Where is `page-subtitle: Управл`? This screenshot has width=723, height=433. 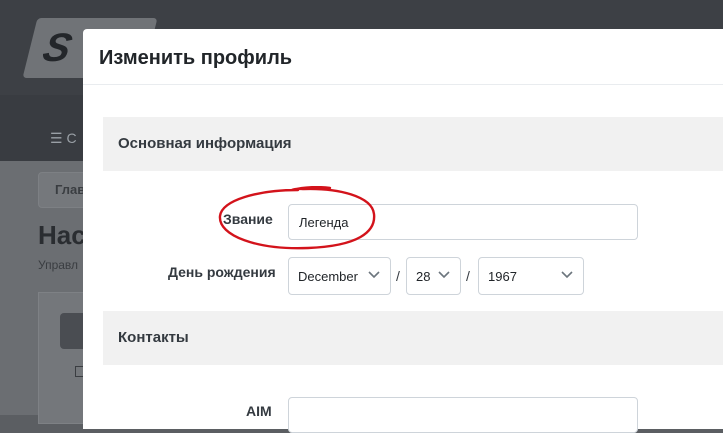
page-subtitle: Управл is located at coordinates (58, 265).